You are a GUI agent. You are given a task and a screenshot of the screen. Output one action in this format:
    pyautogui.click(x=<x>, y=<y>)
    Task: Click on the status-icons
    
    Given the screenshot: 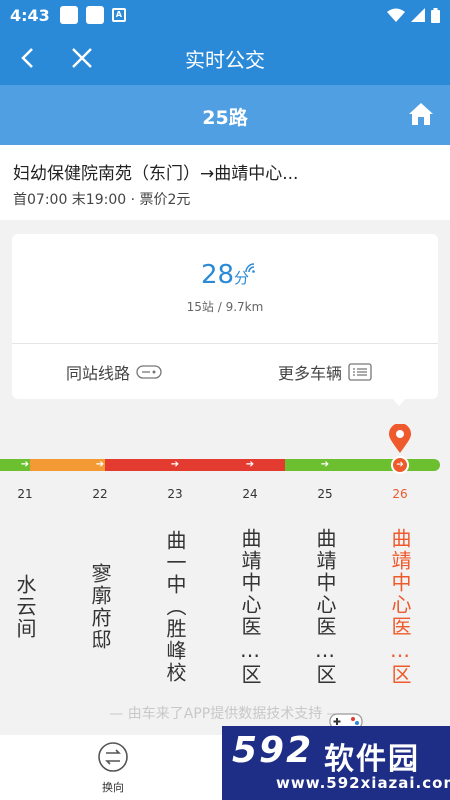 What is the action you would take?
    pyautogui.click(x=413, y=15)
    